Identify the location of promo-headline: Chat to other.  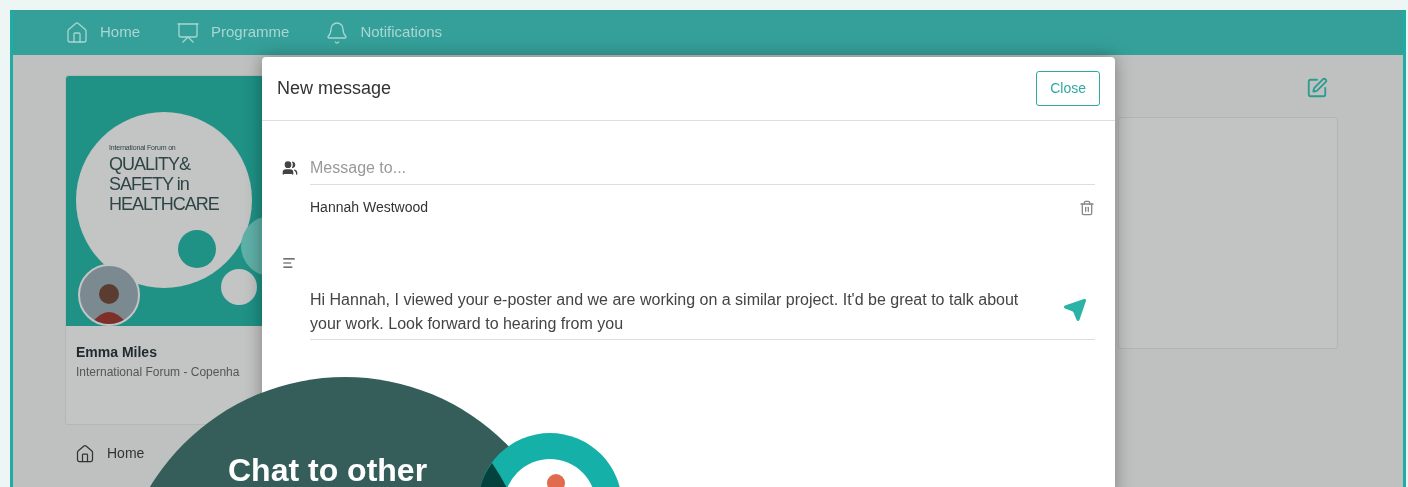
(328, 470).